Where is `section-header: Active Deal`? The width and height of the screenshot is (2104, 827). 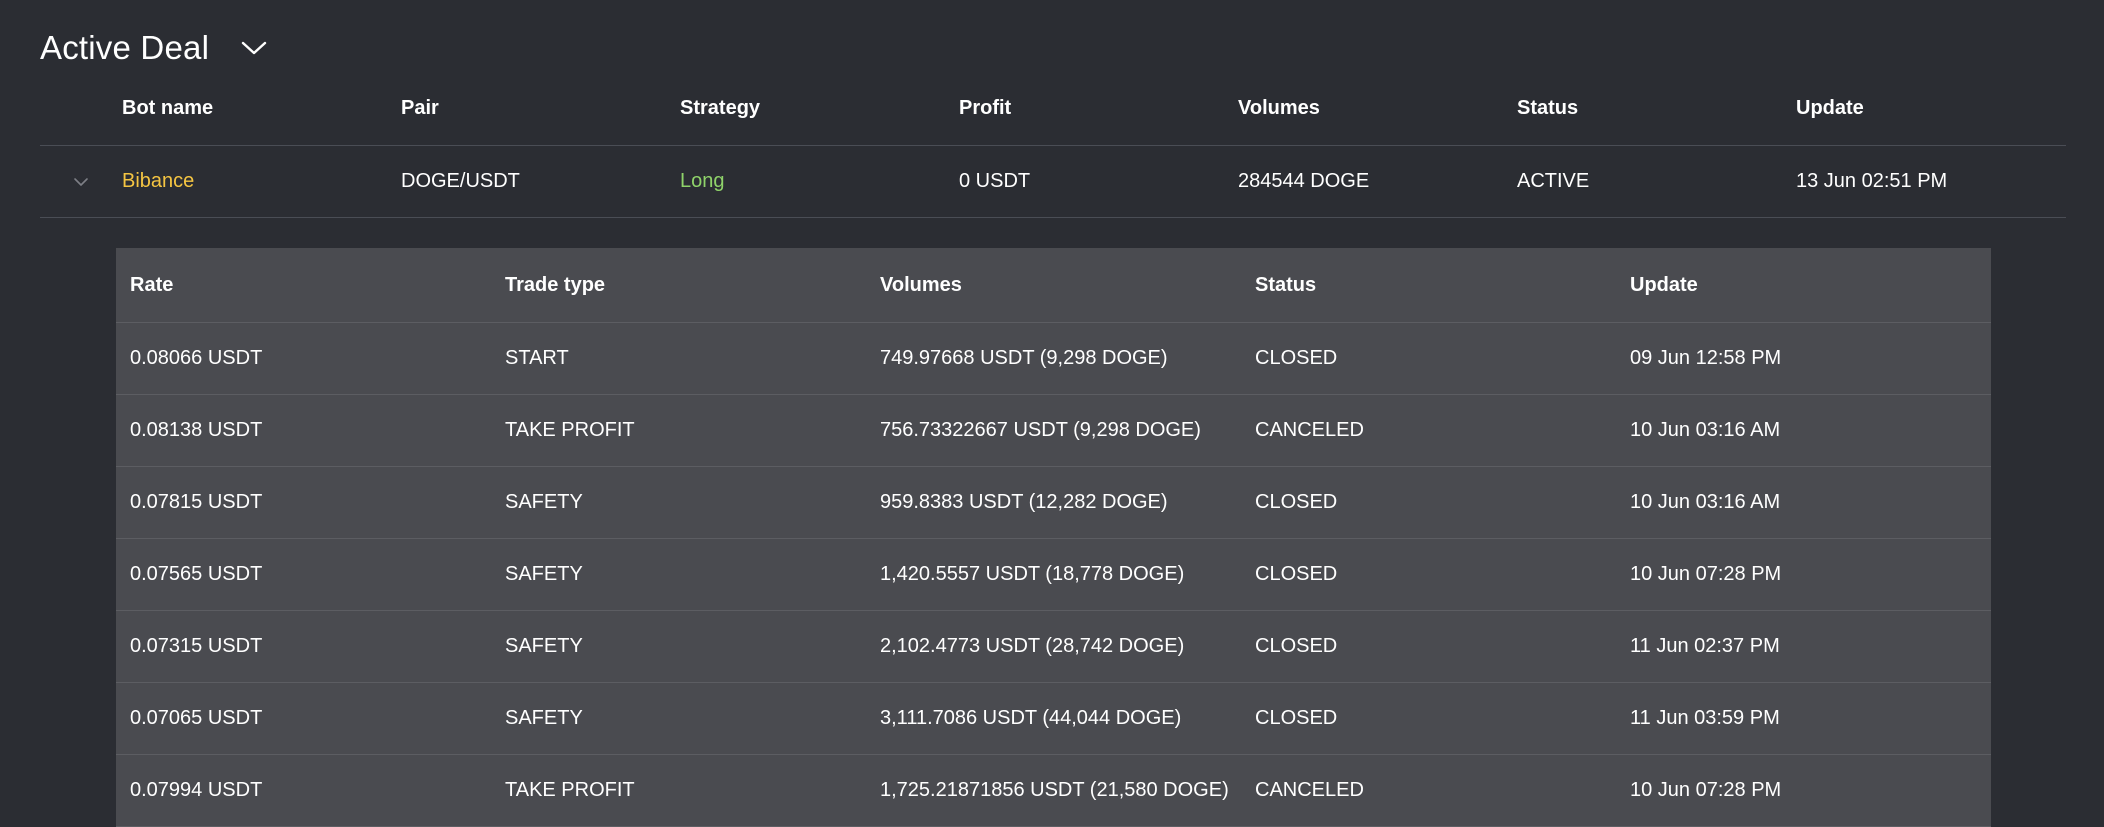
section-header: Active Deal is located at coordinates (154, 48).